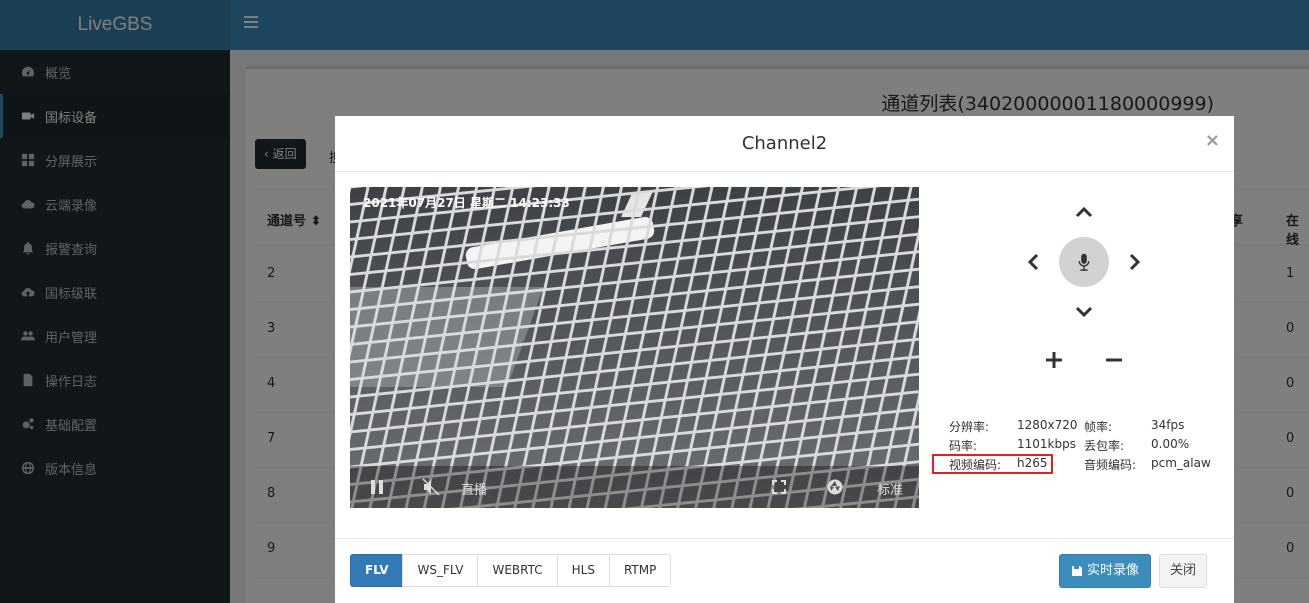  Describe the element at coordinates (583, 570) in the screenshot. I see `protocol-hls-button: HLS` at that location.